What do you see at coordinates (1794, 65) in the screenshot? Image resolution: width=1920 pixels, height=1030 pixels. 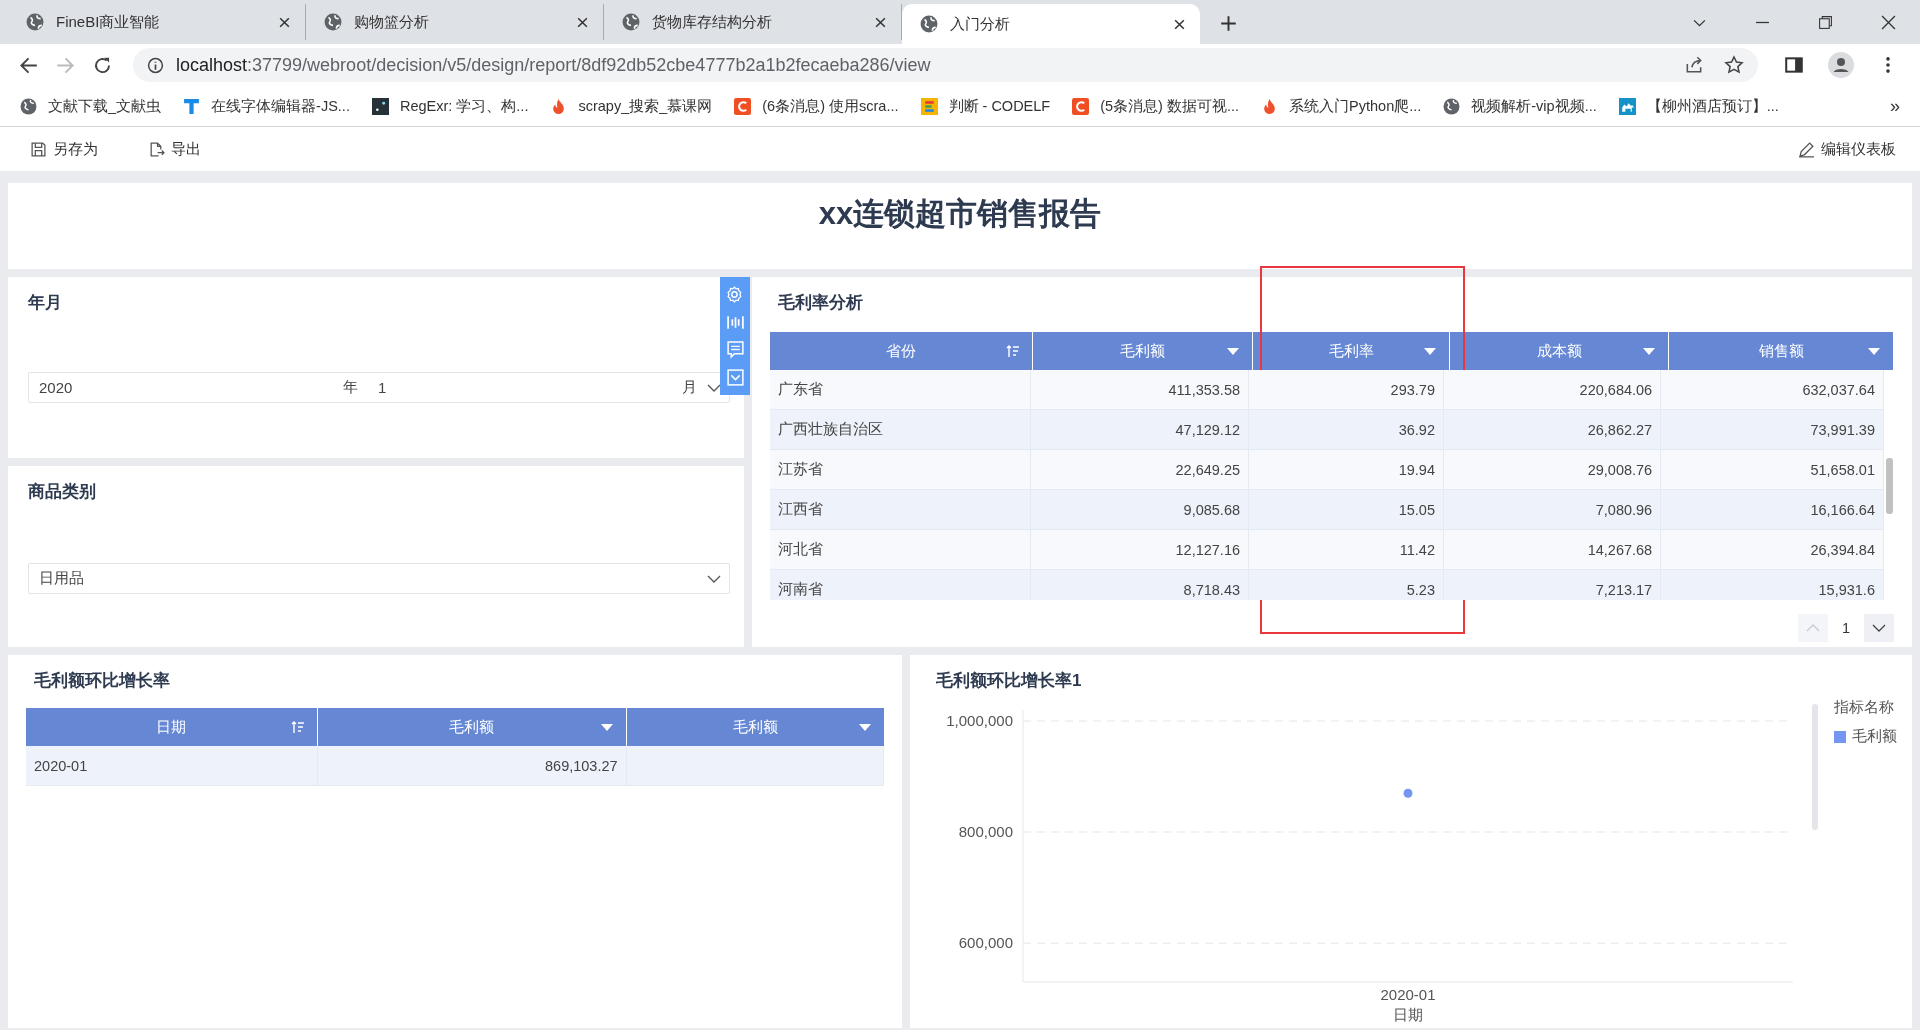 I see `side-panel-icon` at bounding box center [1794, 65].